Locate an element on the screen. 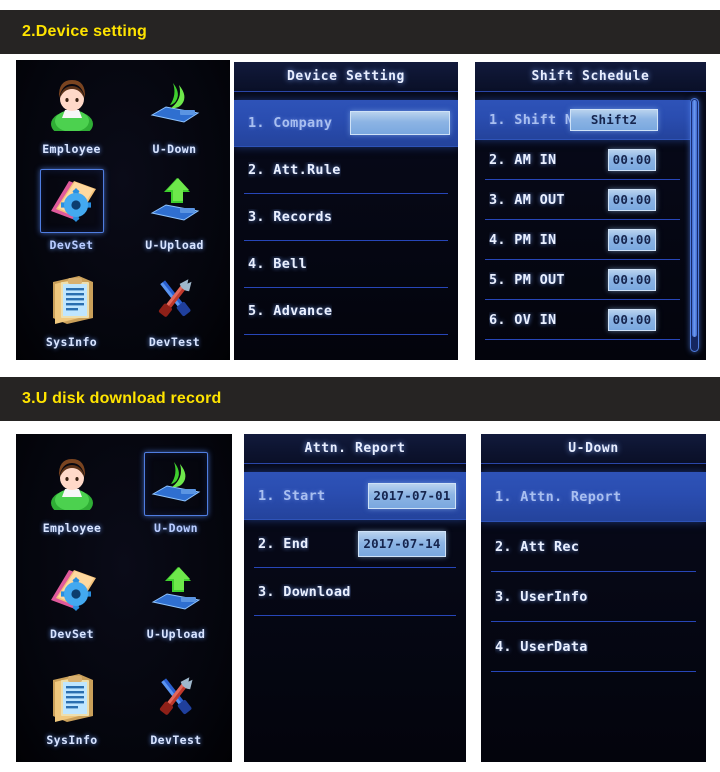 The image size is (720, 772). menu-row: 6. OV IN 00:00 is located at coordinates (582, 320).